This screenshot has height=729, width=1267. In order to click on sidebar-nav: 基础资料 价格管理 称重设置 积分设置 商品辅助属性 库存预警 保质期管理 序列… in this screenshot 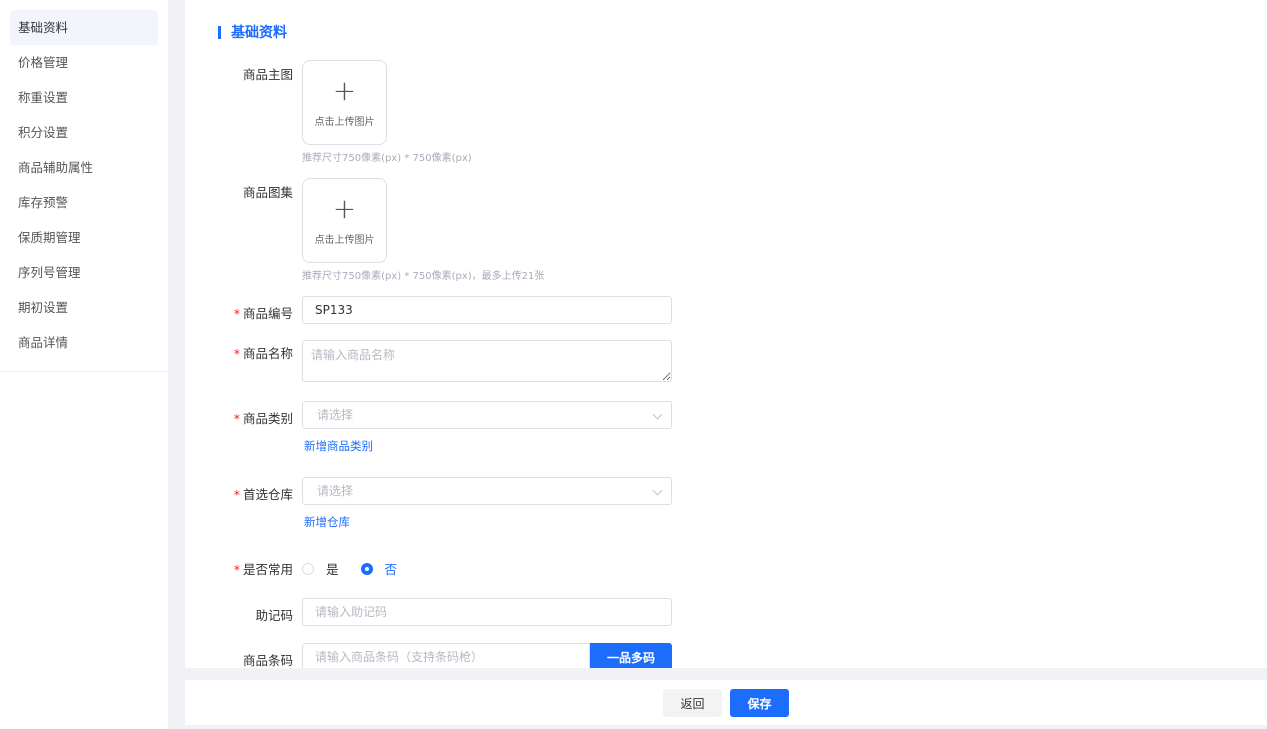, I will do `click(84, 186)`.